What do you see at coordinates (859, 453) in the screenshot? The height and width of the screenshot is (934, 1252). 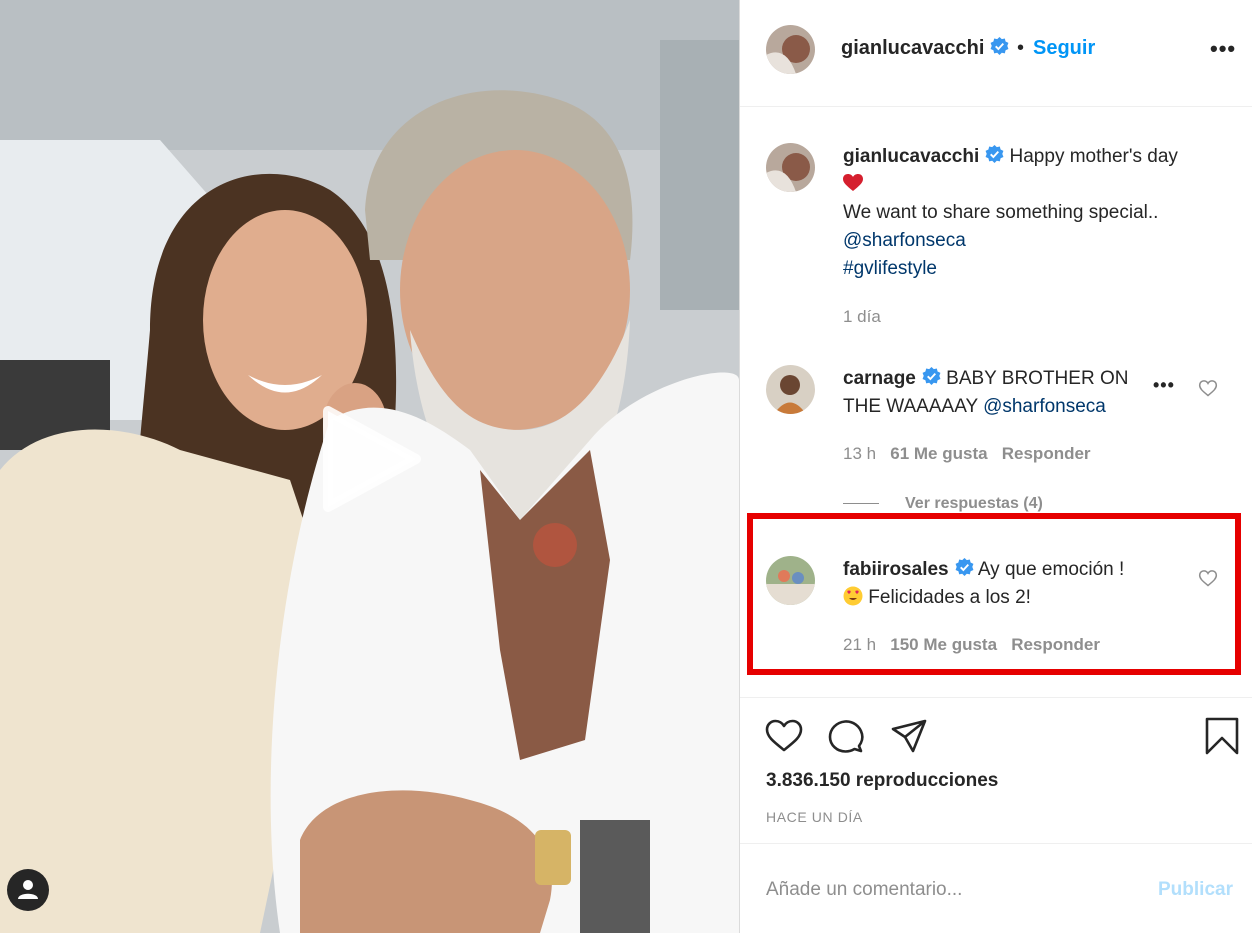 I see `comment-time: 13 h` at bounding box center [859, 453].